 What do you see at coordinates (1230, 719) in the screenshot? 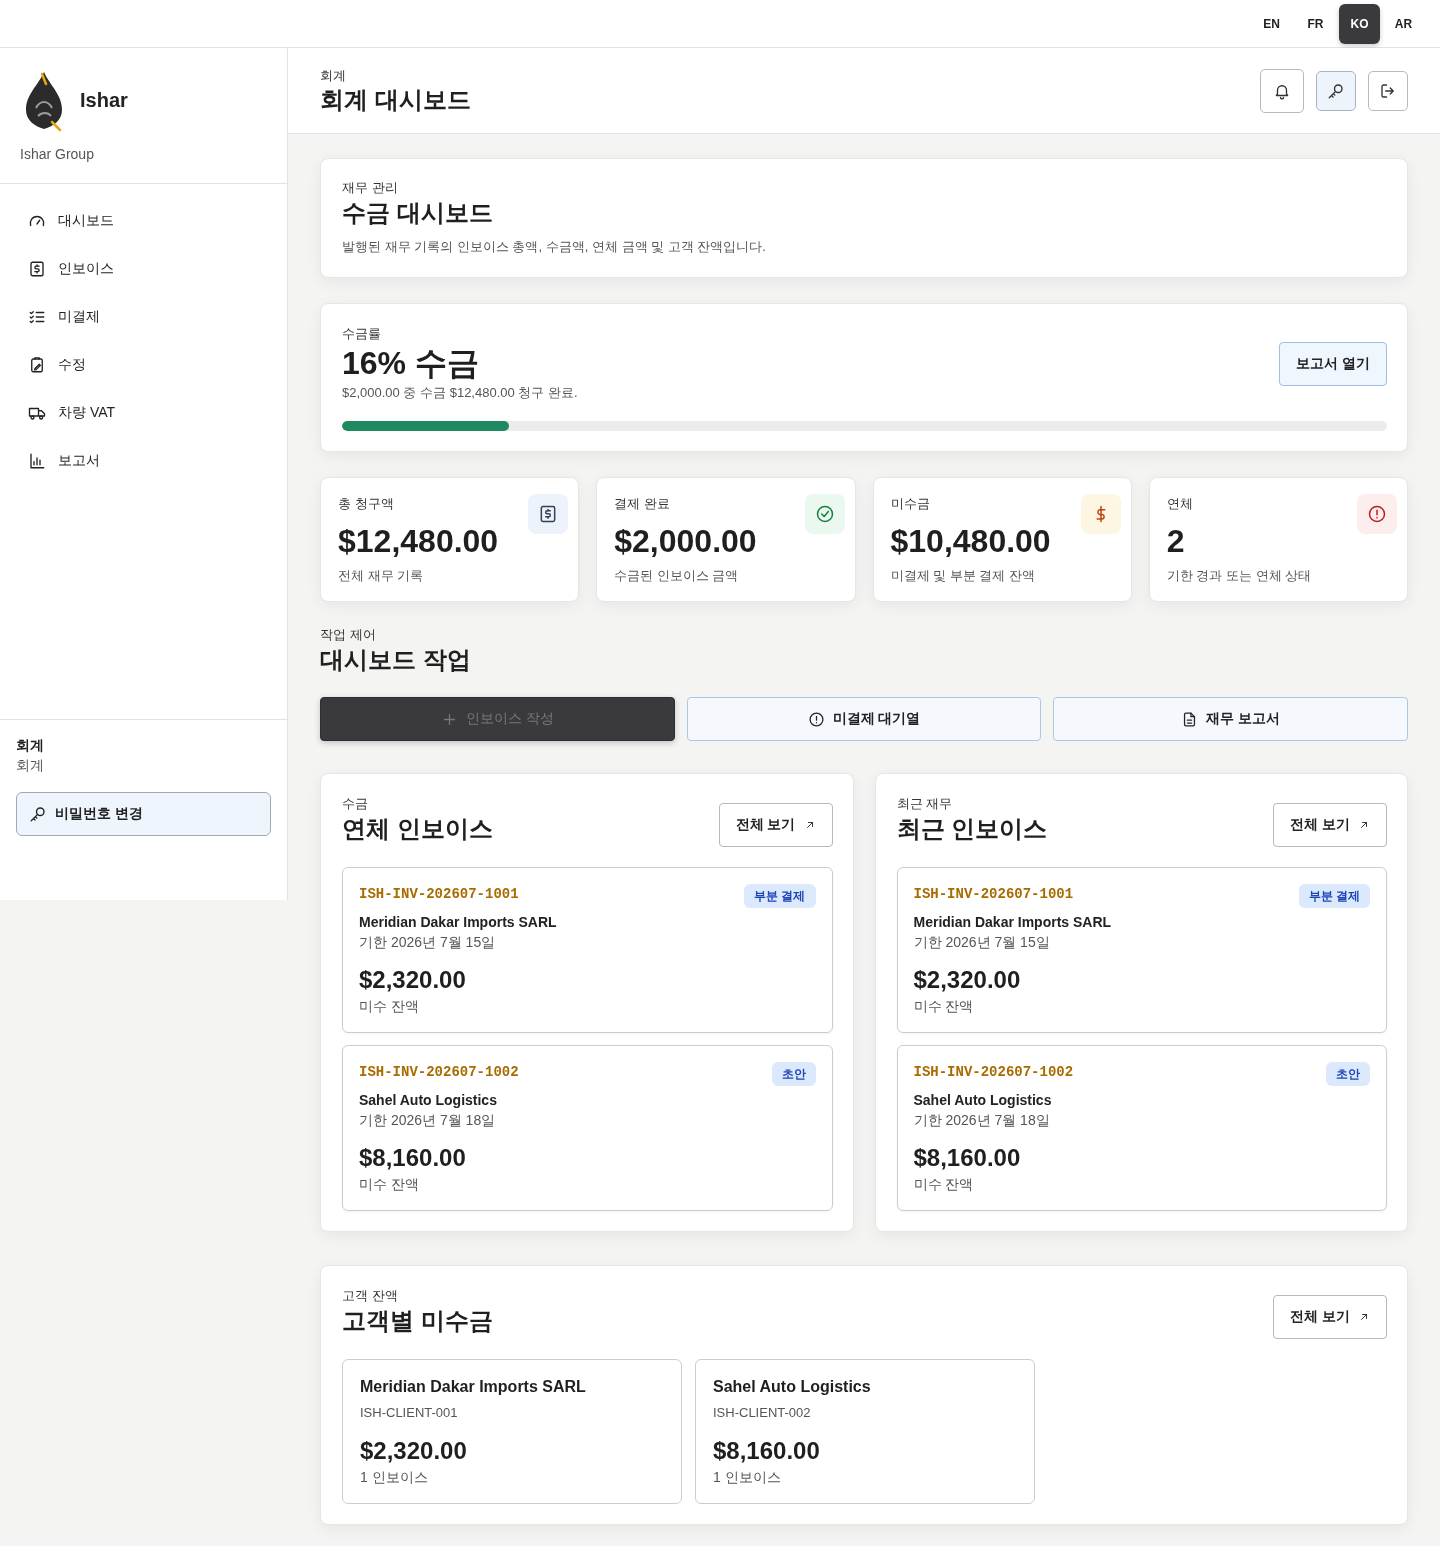
I see `action-button: 재무 보고서` at bounding box center [1230, 719].